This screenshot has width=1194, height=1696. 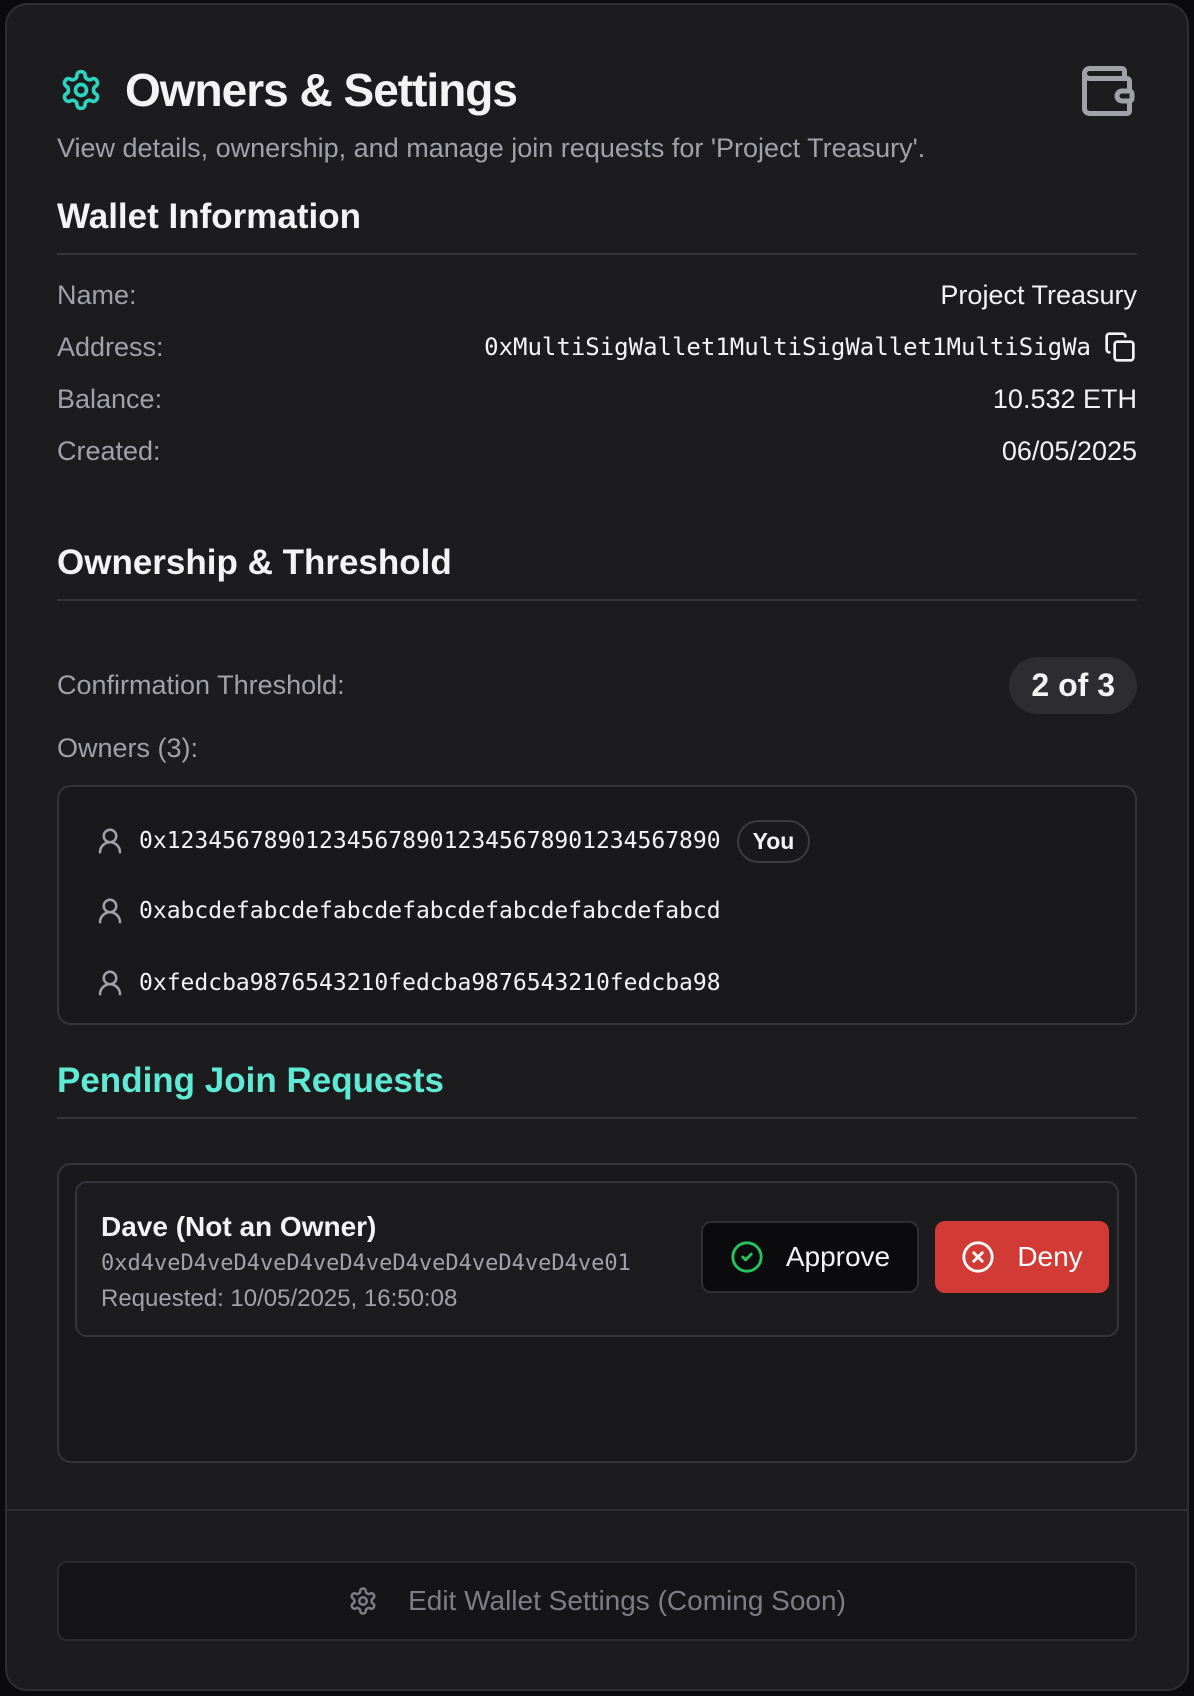 I want to click on threshold-row: Confirmation Threshold: 2 of 3, so click(x=597, y=685).